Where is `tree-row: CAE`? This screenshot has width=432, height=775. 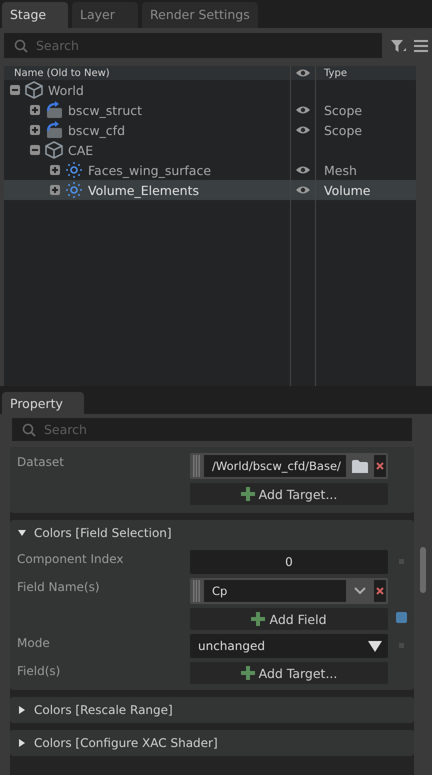 tree-row: CAE is located at coordinates (210, 150).